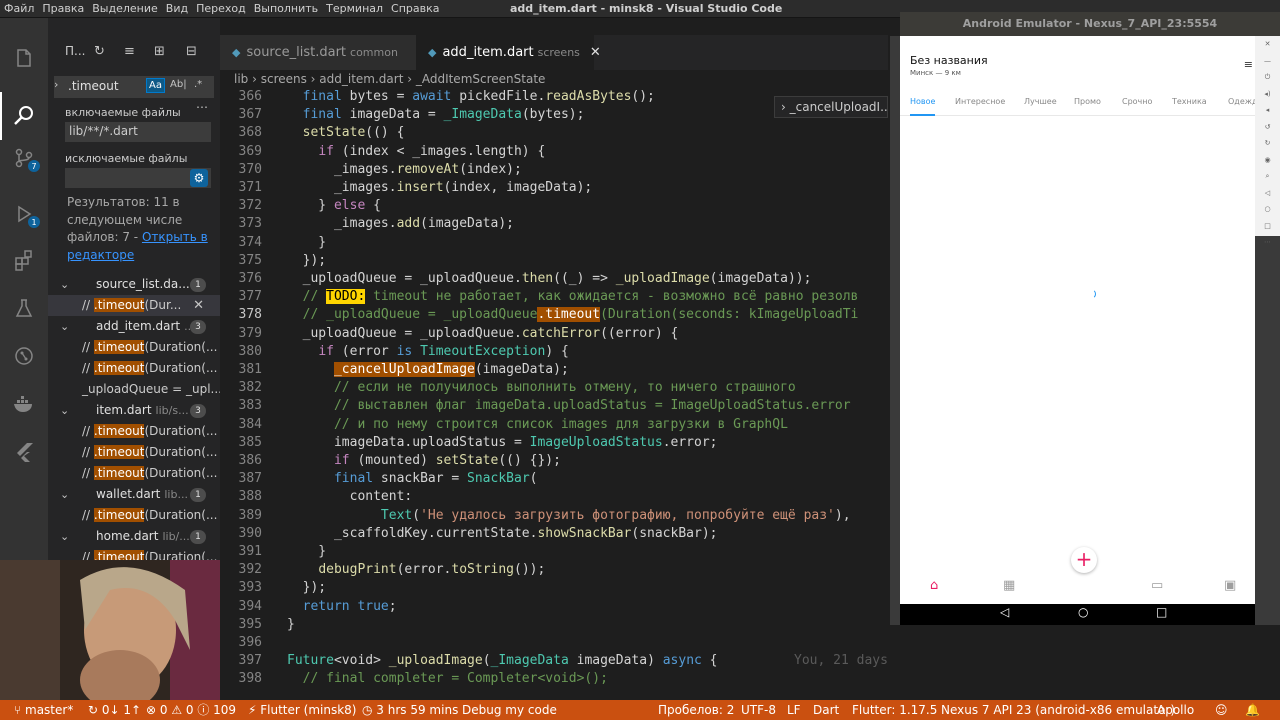  I want to click on language-mode: Dart, so click(826, 710).